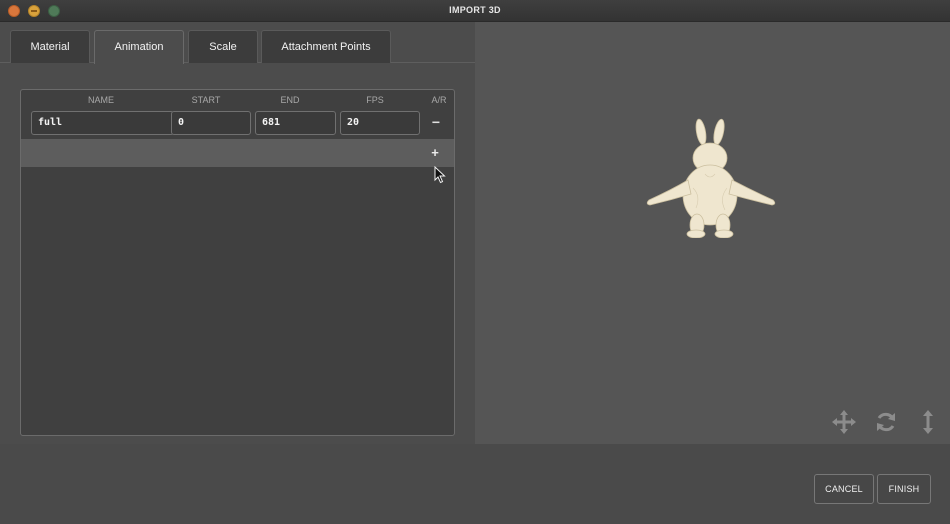 This screenshot has width=950, height=524. What do you see at coordinates (380, 123) in the screenshot?
I see `animation-fps-field: 20` at bounding box center [380, 123].